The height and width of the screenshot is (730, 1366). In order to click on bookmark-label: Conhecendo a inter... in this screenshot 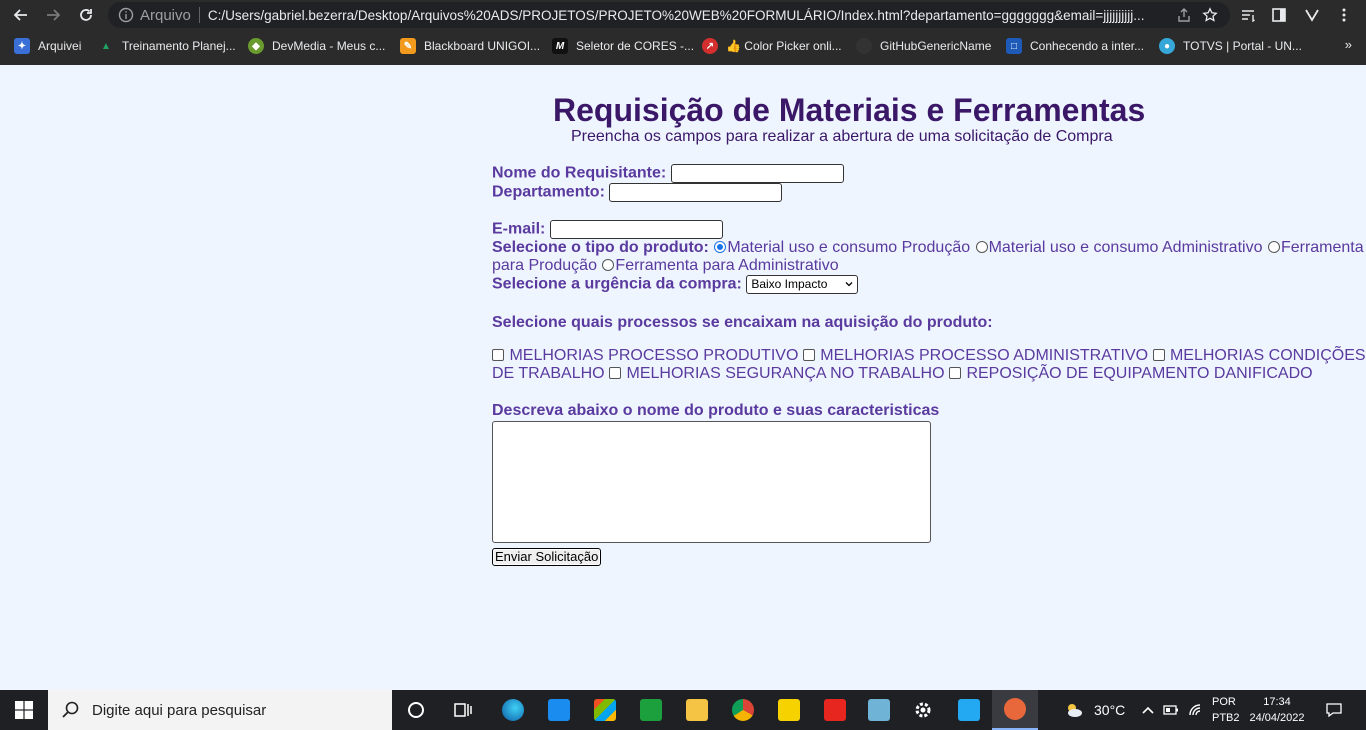, I will do `click(1087, 46)`.